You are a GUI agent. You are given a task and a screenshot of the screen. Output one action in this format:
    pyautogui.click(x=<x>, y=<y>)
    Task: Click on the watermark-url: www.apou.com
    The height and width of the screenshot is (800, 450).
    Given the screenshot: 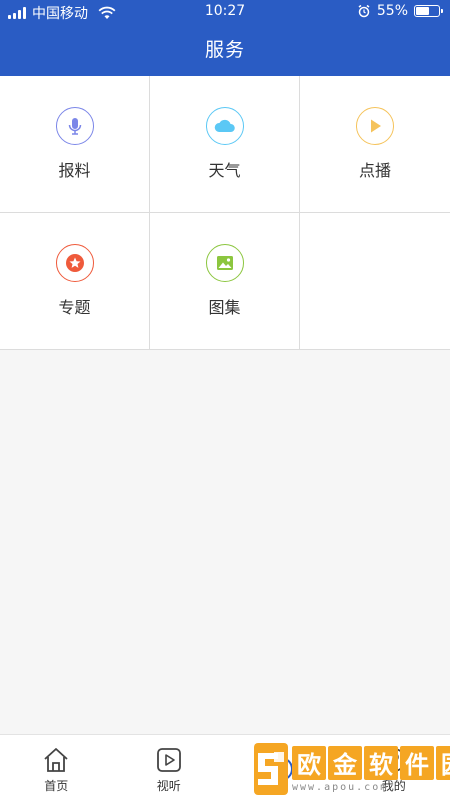 What is the action you would take?
    pyautogui.click(x=340, y=787)
    